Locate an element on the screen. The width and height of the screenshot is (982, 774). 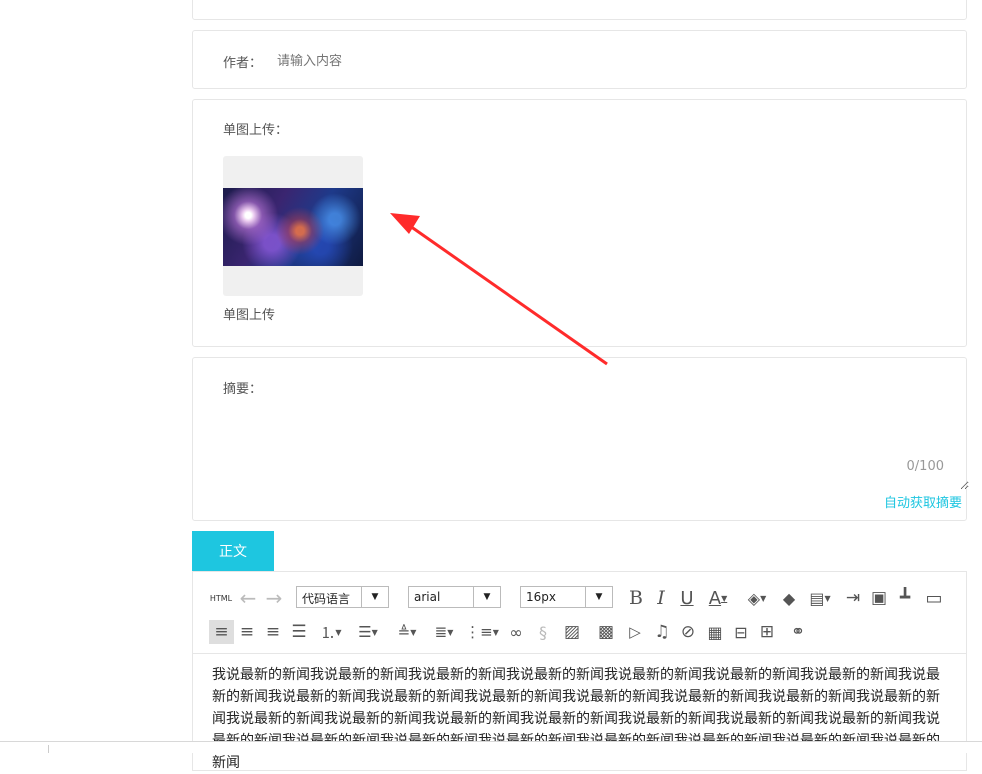
insert-code-icon: ▦ is located at coordinates (715, 632).